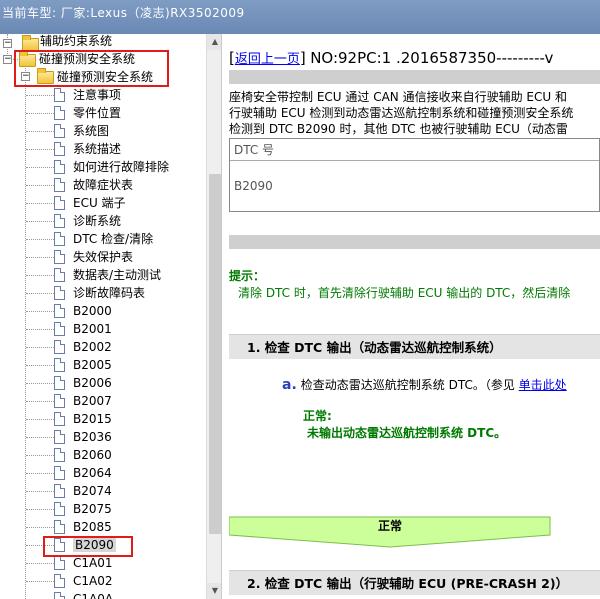  Describe the element at coordinates (91, 68) in the screenshot. I see `highlight-box-folder` at that location.